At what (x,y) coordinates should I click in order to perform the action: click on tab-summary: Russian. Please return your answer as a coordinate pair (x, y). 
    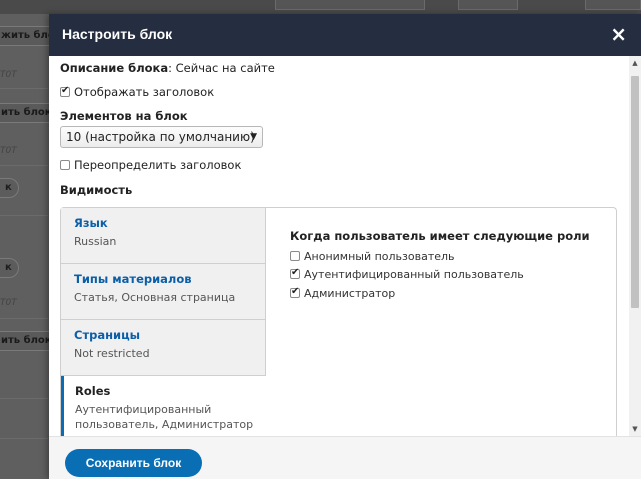
    Looking at the image, I should click on (95, 241).